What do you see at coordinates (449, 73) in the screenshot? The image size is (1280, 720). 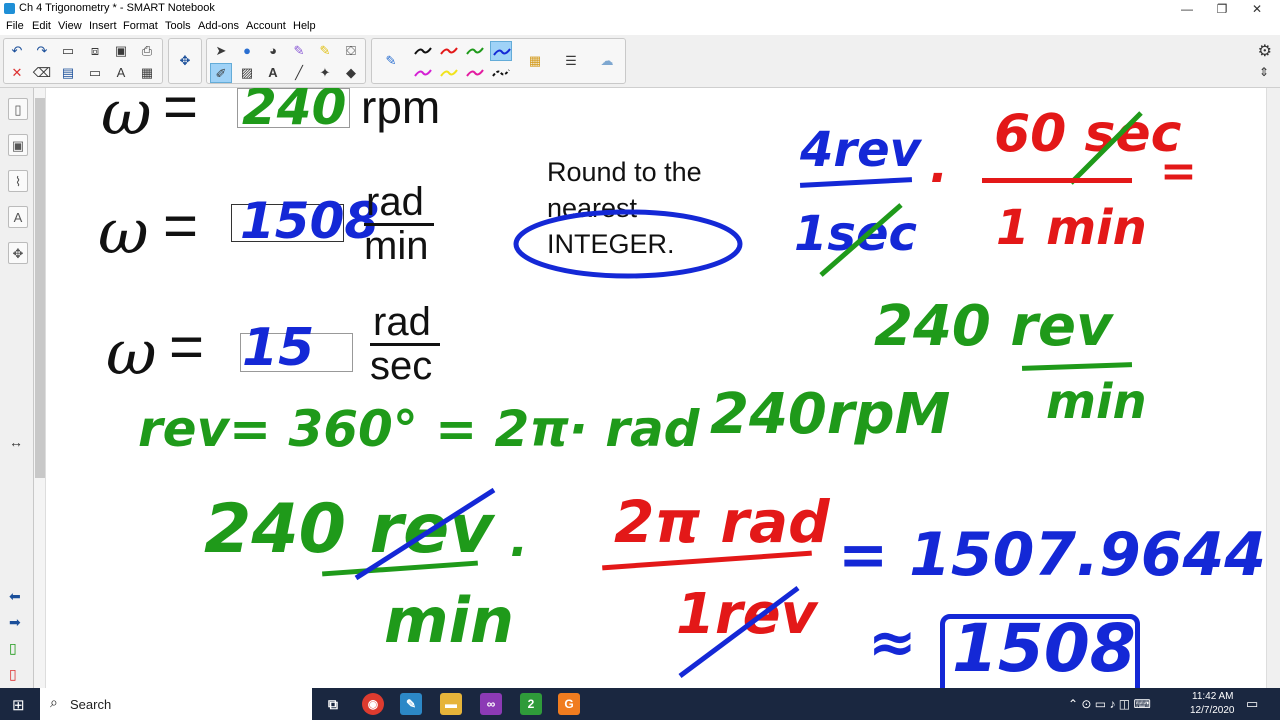 I see `pen-yellow` at bounding box center [449, 73].